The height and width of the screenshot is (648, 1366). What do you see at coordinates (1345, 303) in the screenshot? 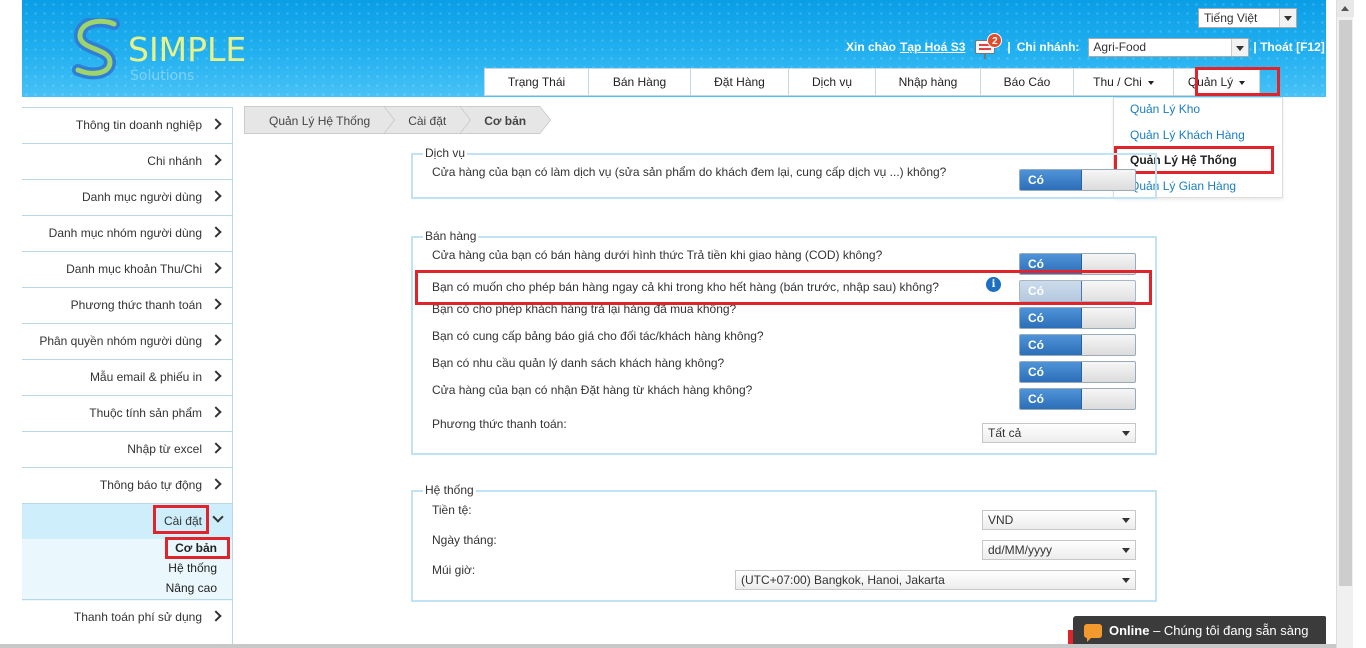
I see `scrollbar-thumb` at bounding box center [1345, 303].